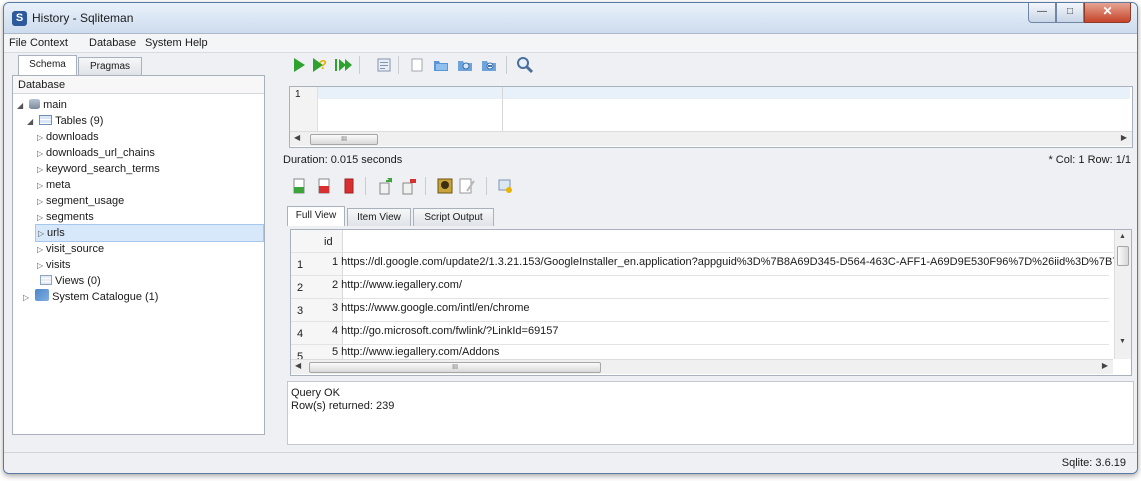  What do you see at coordinates (1107, 13) in the screenshot?
I see `close-button: ✕` at bounding box center [1107, 13].